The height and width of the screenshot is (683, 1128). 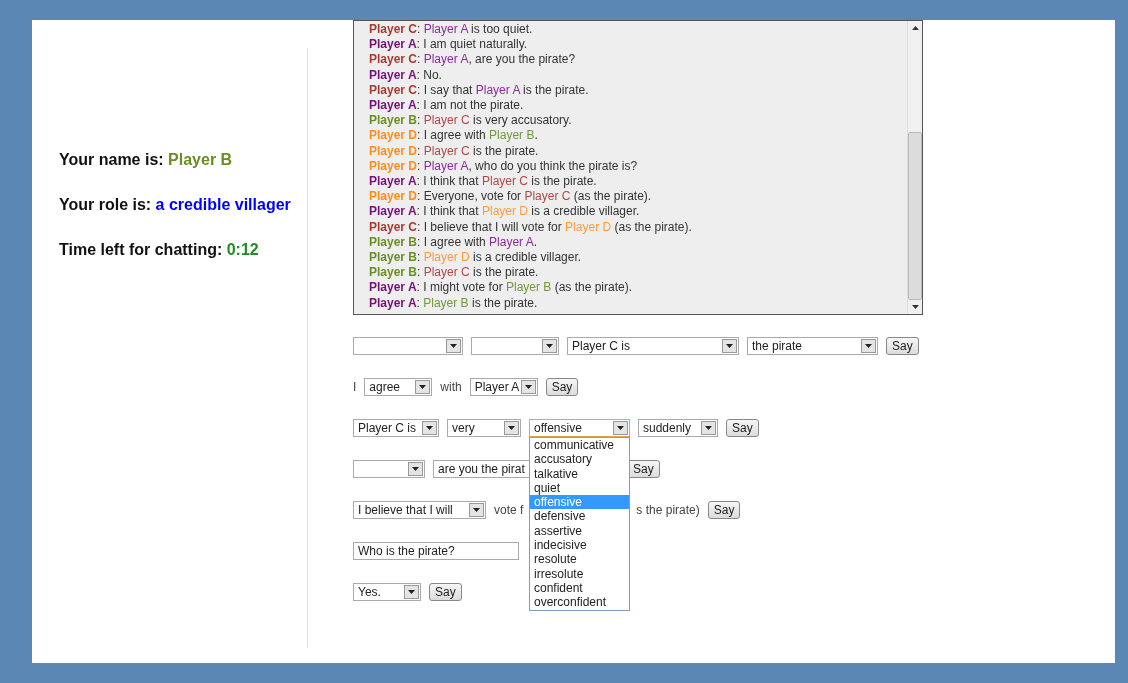 I want to click on chat-message: Player C: Player A, are you the pirate?, so click(x=473, y=60).